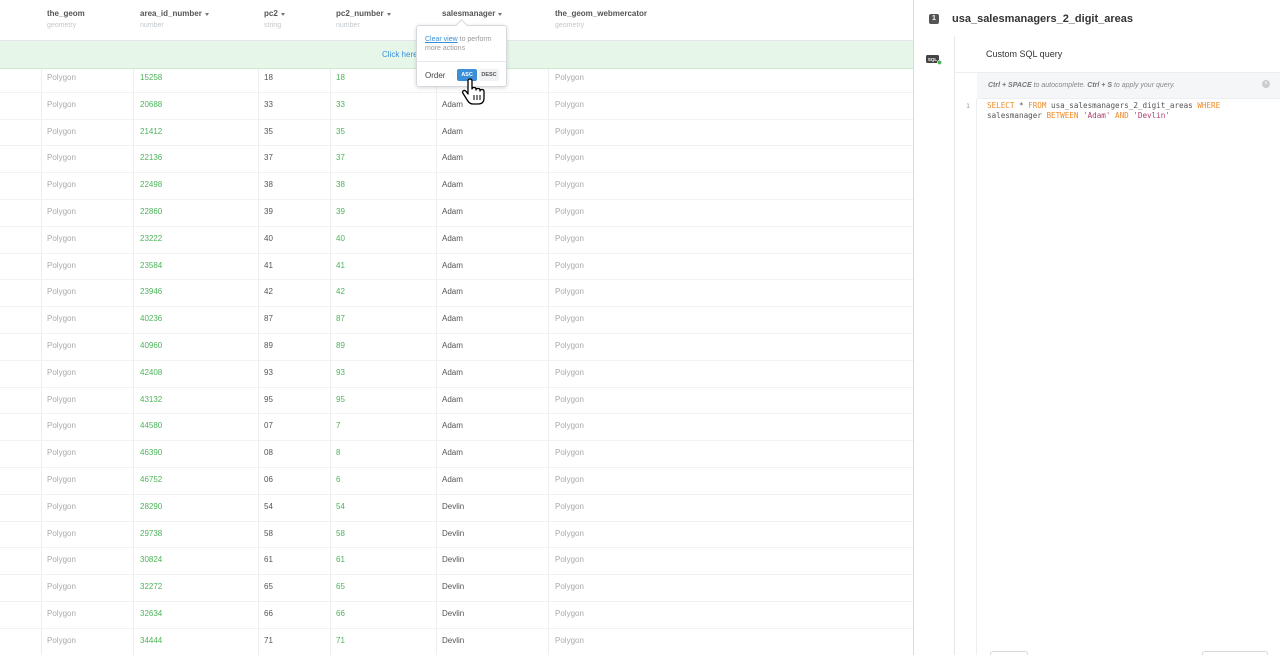  I want to click on cell-pc2: 07, so click(268, 425).